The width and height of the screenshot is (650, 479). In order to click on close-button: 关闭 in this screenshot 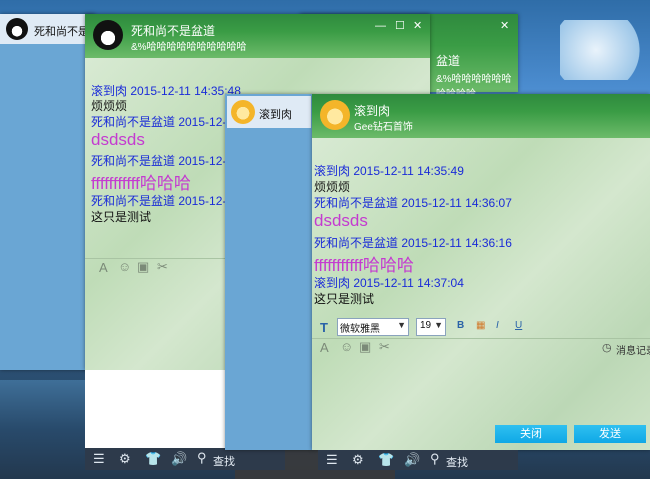, I will do `click(531, 434)`.